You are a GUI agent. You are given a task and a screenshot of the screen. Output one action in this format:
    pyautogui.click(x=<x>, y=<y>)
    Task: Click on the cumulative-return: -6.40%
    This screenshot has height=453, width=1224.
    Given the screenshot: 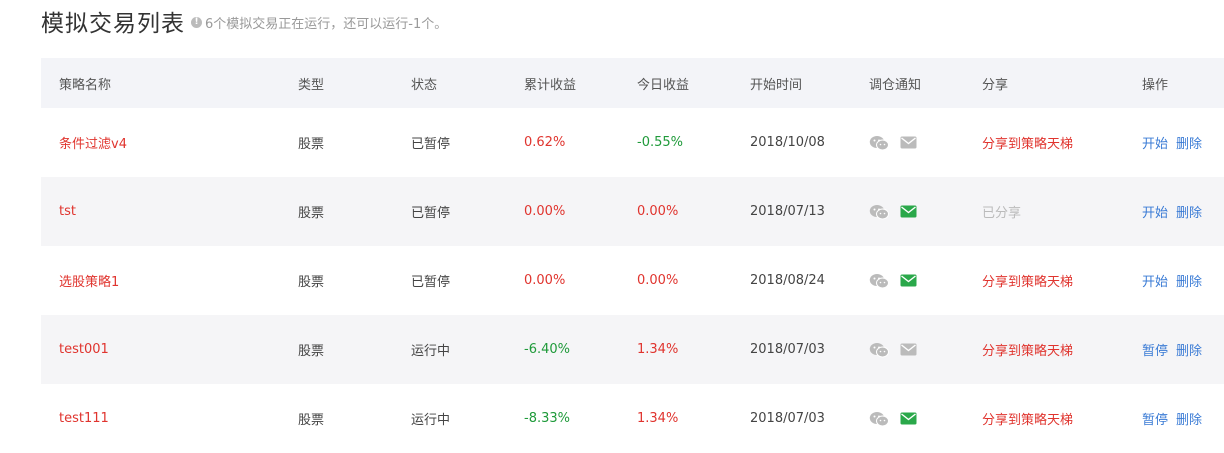 What is the action you would take?
    pyautogui.click(x=547, y=349)
    